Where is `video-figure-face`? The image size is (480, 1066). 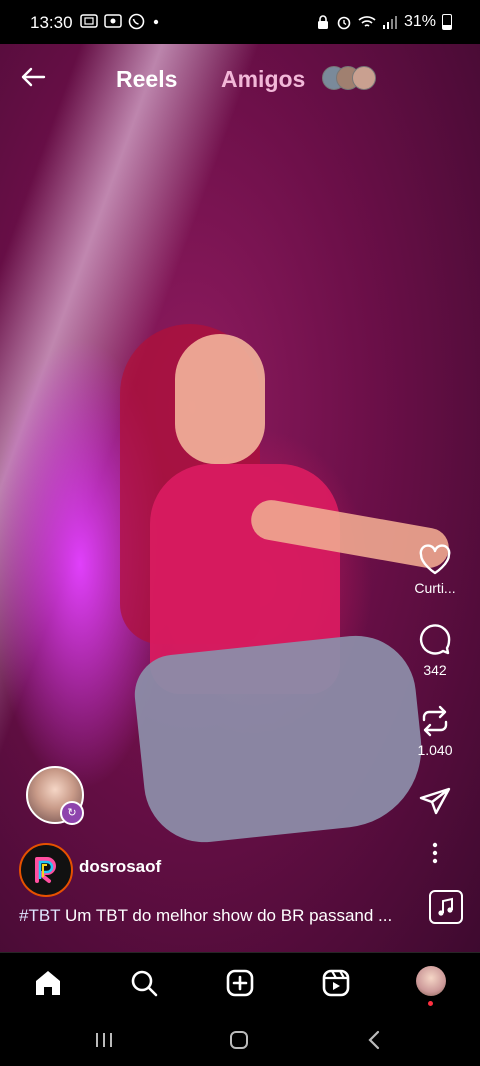 video-figure-face is located at coordinates (220, 399).